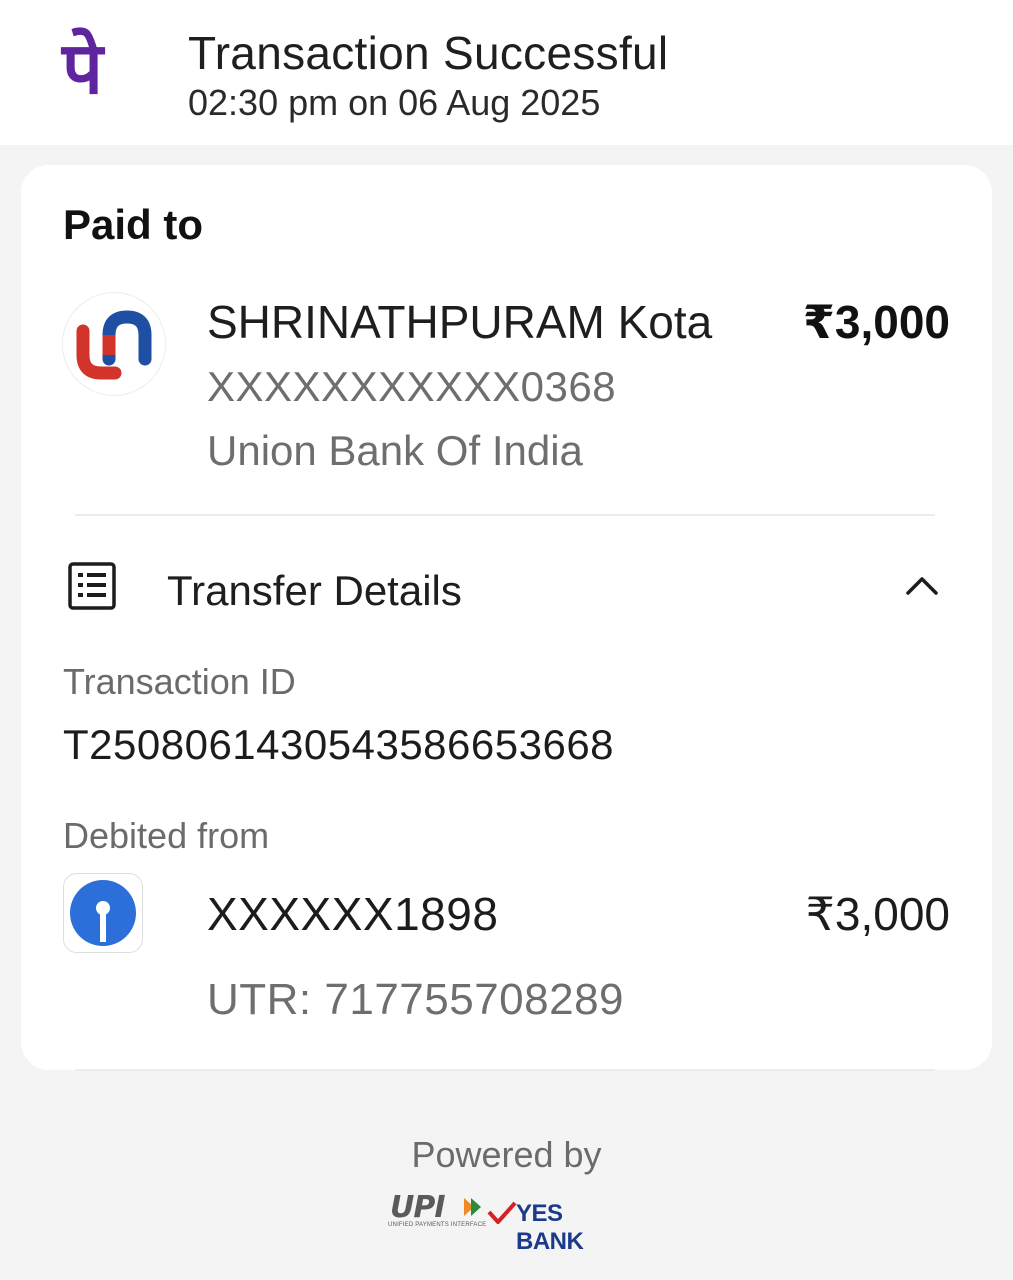 This screenshot has height=1280, width=1013. Describe the element at coordinates (428, 53) in the screenshot. I see `status-title: Transaction Successful` at that location.